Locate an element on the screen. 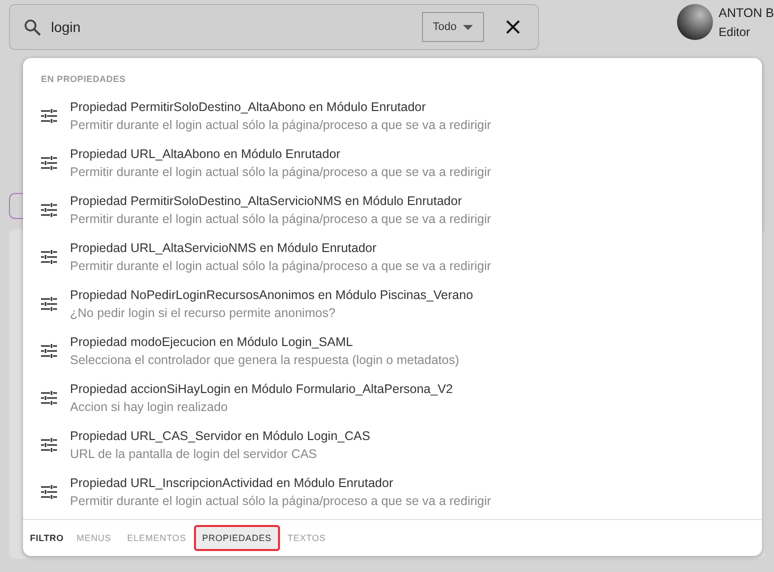  result-title: Propiedad modoEjecucion en Módulo Login_SAML is located at coordinates (212, 341).